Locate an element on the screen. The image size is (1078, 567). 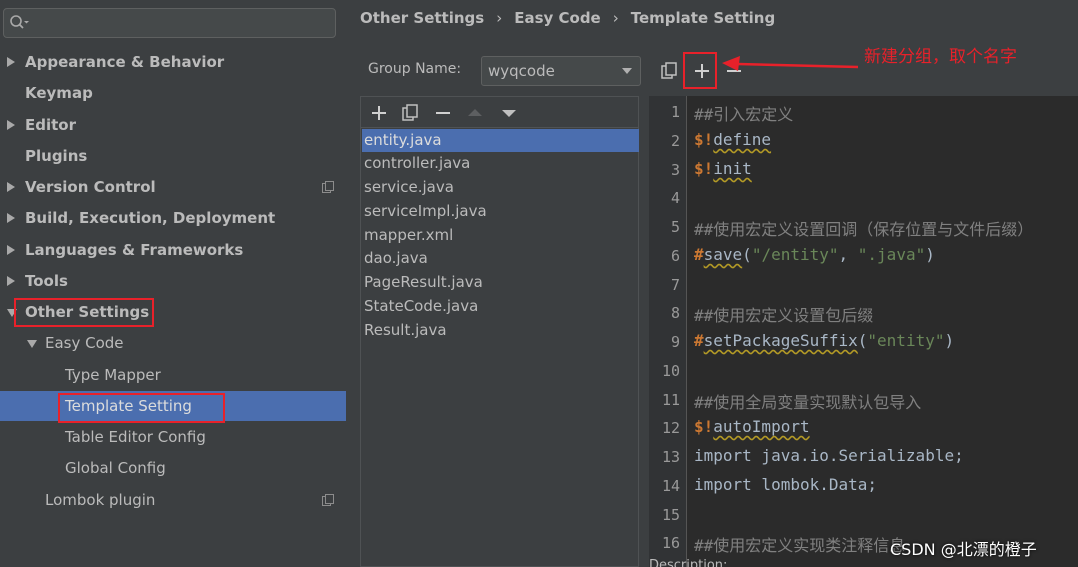
file-item-controller: controller.java is located at coordinates (500, 163).